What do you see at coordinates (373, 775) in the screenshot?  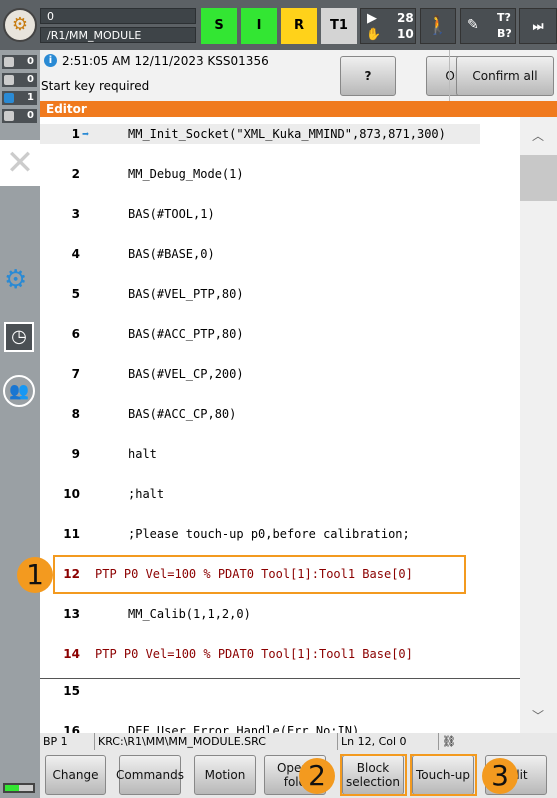 I see `annotation-box-block-selection` at bounding box center [373, 775].